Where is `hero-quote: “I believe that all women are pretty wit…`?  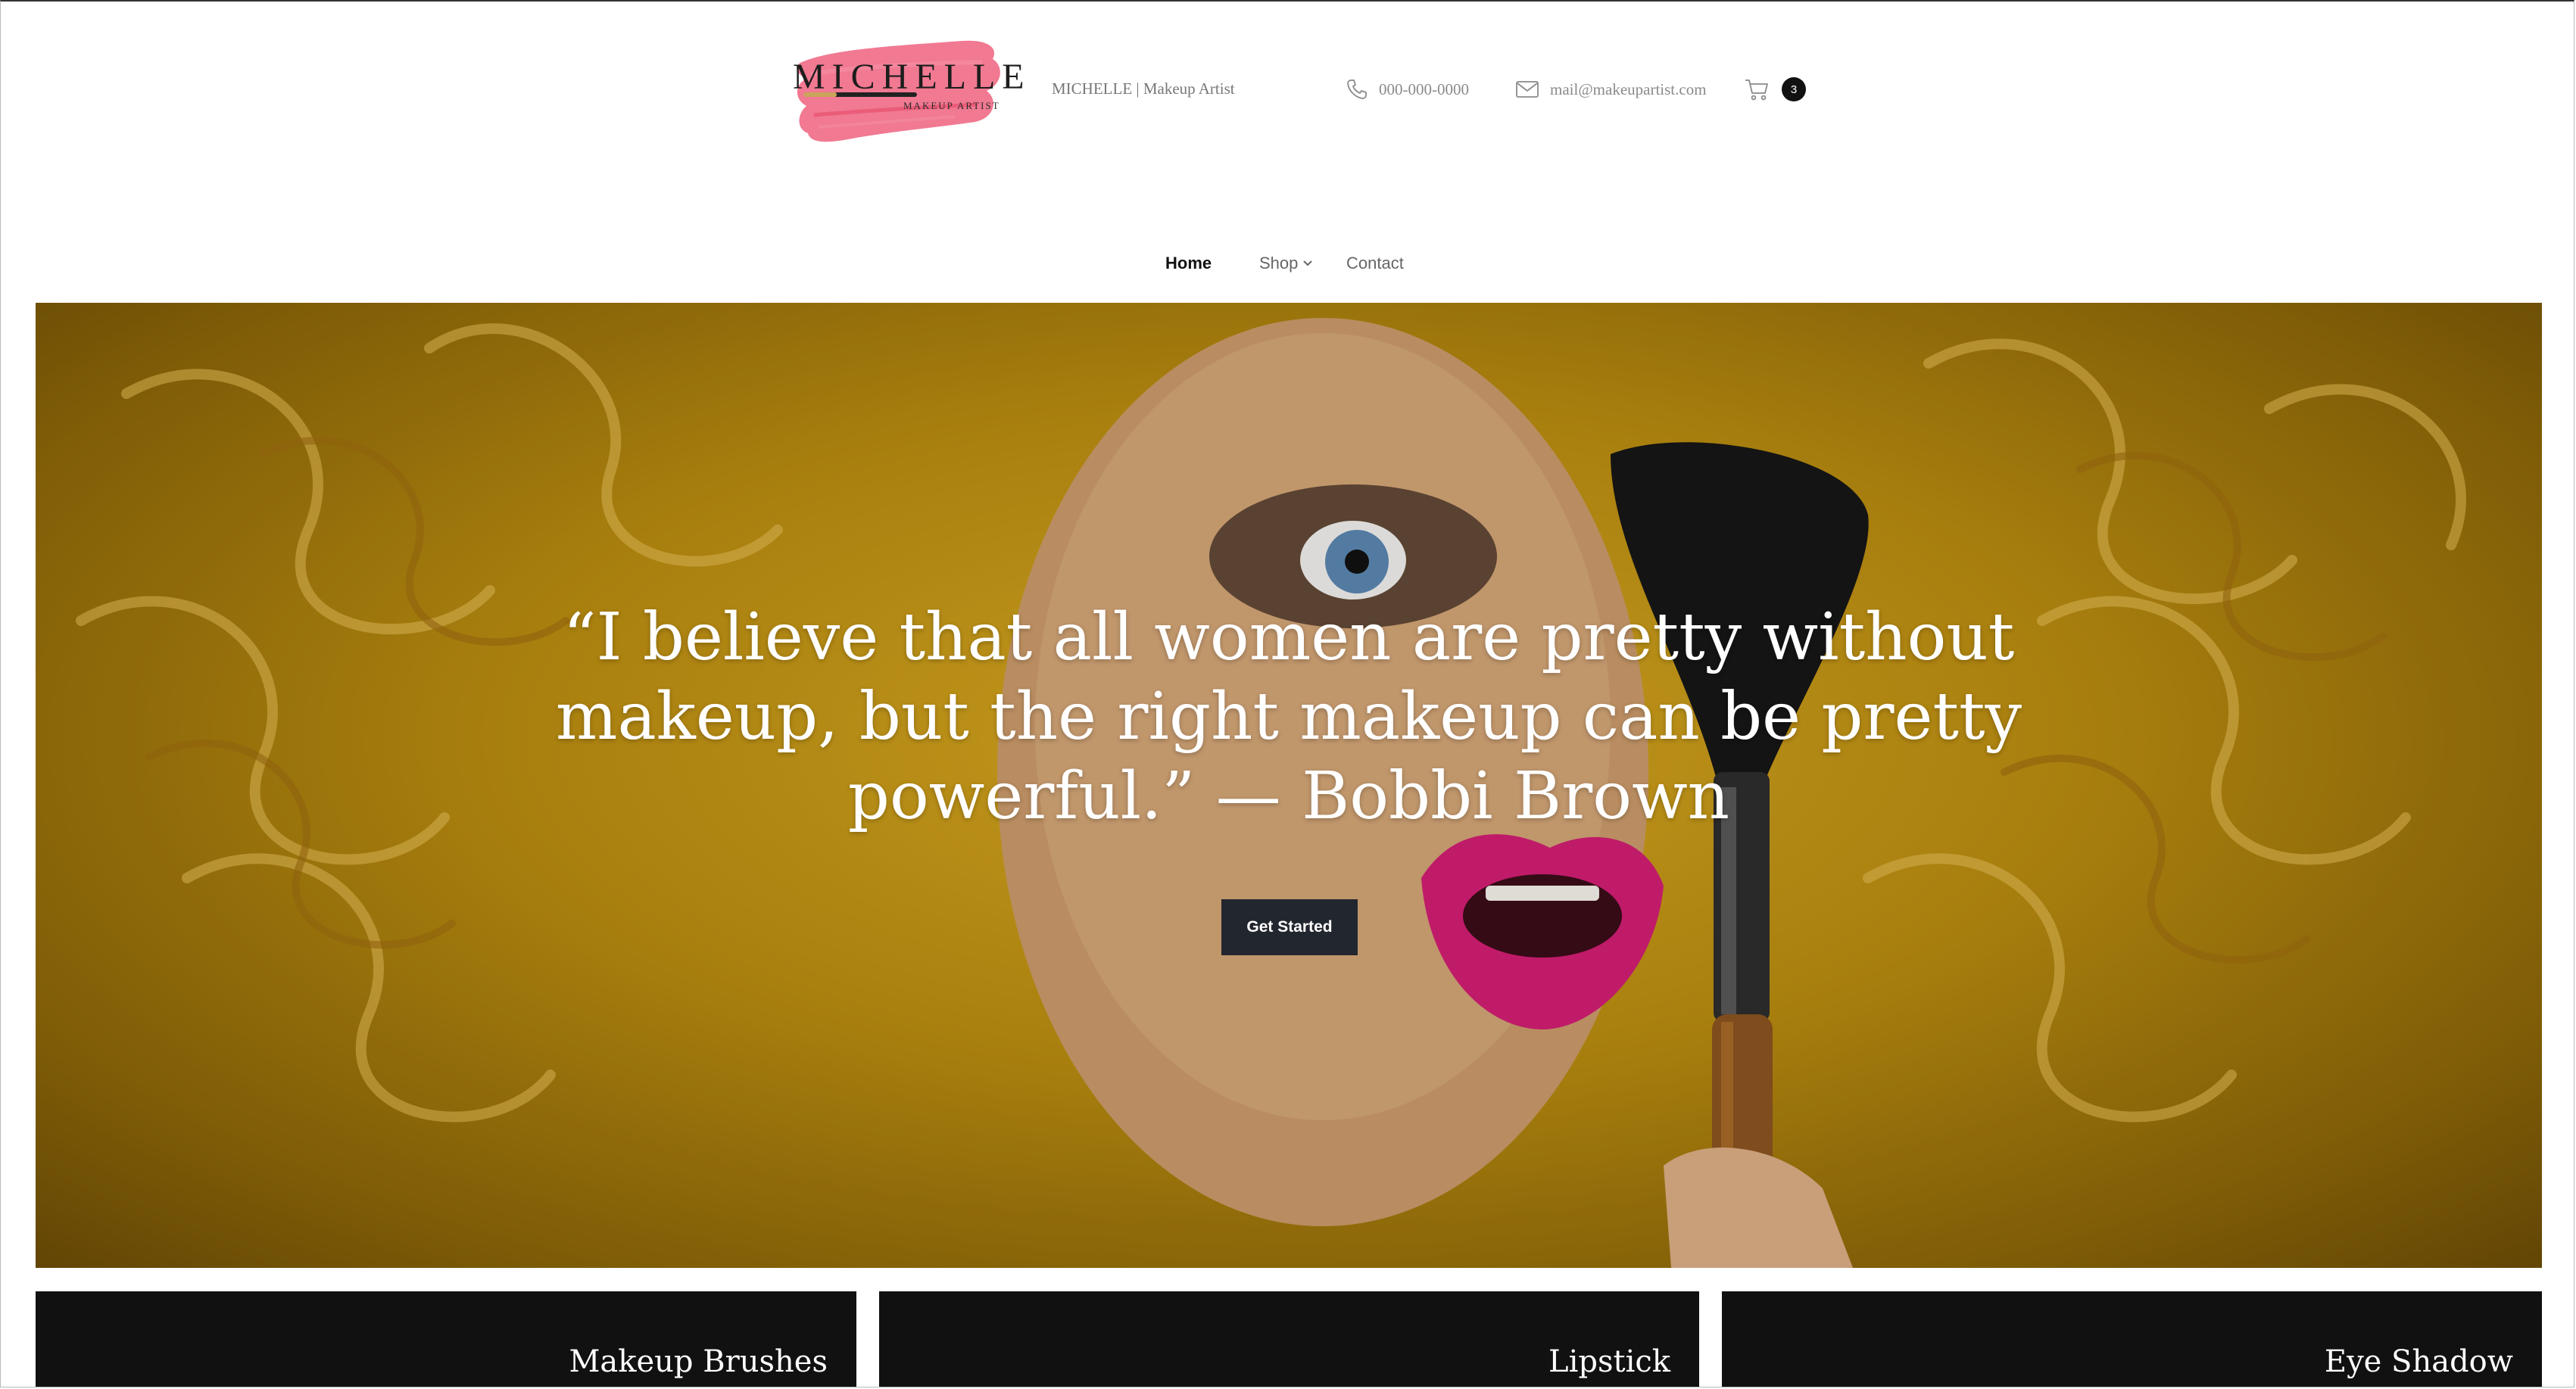 hero-quote: “I believe that all women are pretty wit… is located at coordinates (1288, 717).